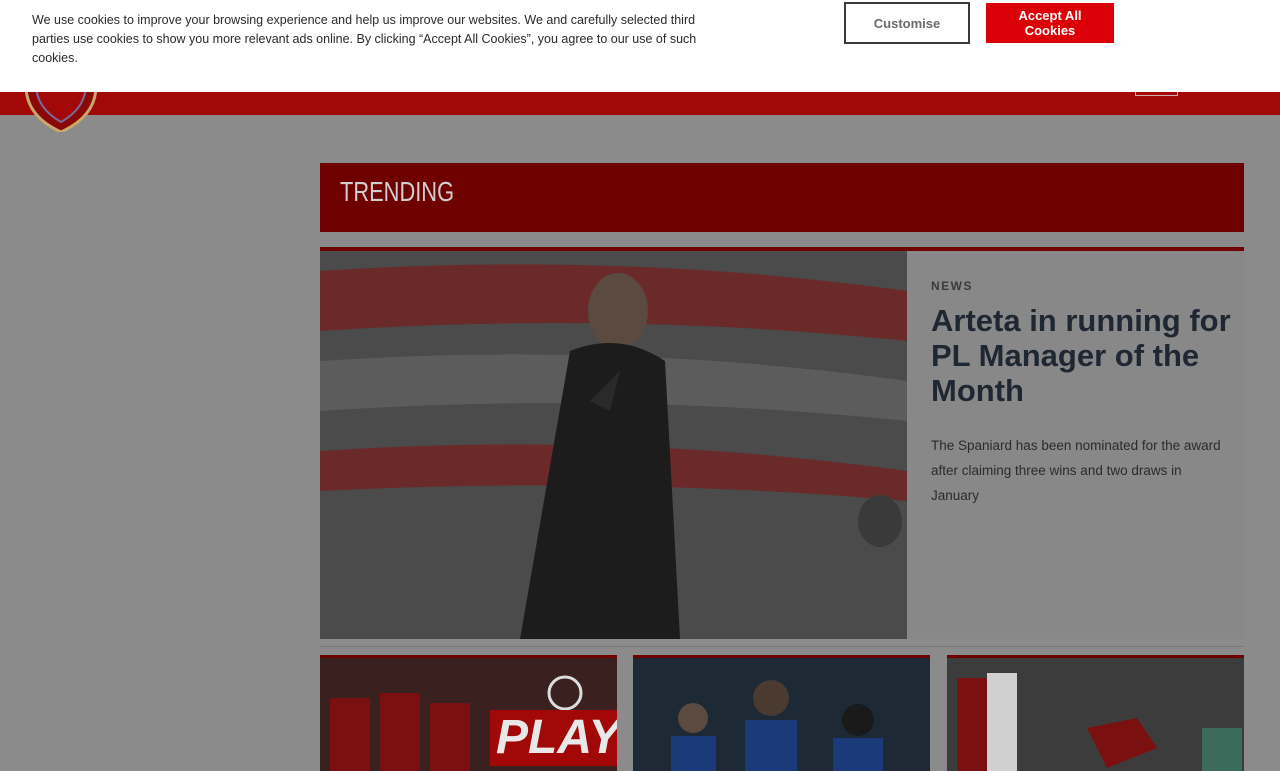 This screenshot has width=1280, height=771. Describe the element at coordinates (782, 646) in the screenshot. I see `divider` at that location.